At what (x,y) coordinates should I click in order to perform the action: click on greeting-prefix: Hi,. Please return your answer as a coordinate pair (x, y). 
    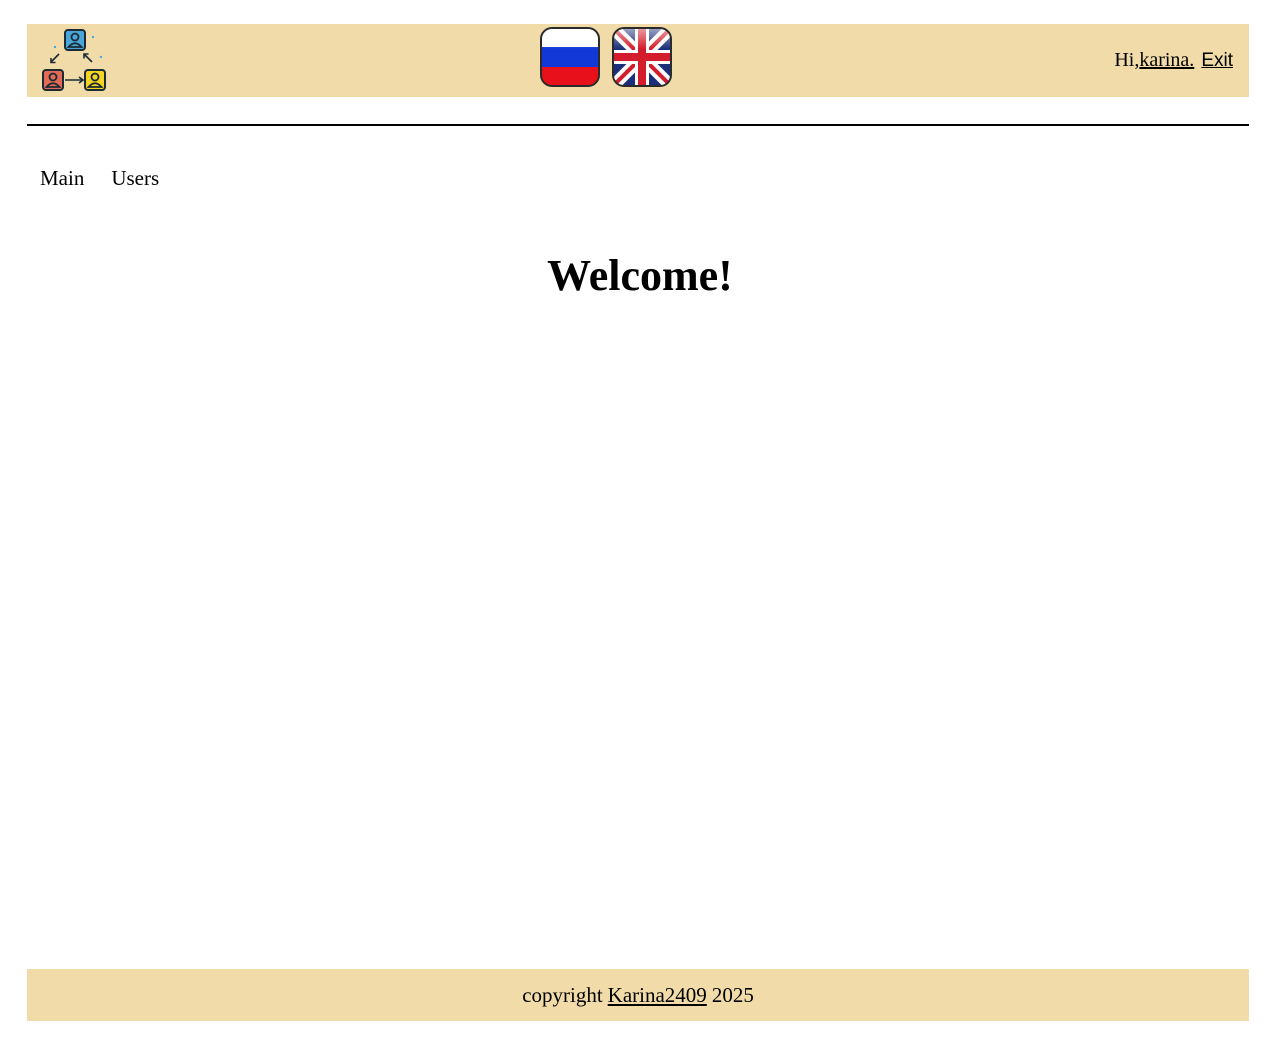
    Looking at the image, I should click on (1127, 60).